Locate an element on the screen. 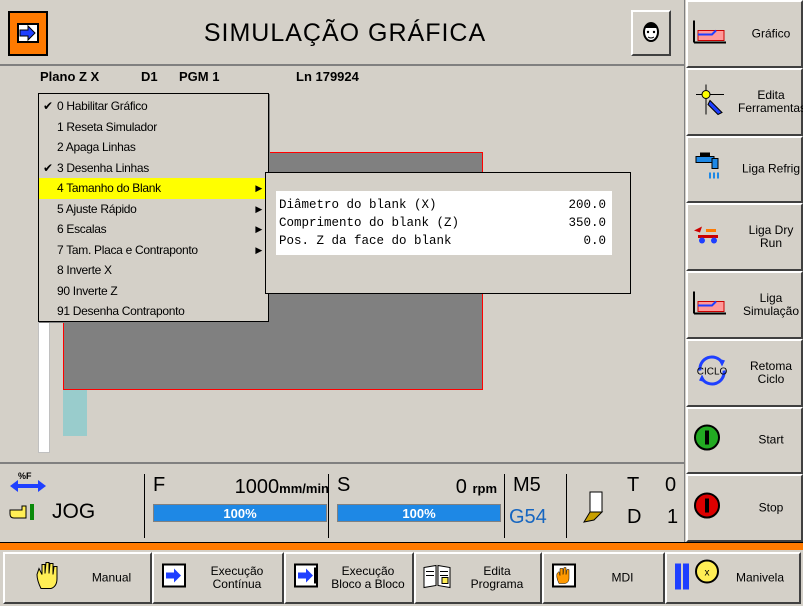 The height and width of the screenshot is (606, 803). s-override-bar: 100% is located at coordinates (419, 513).